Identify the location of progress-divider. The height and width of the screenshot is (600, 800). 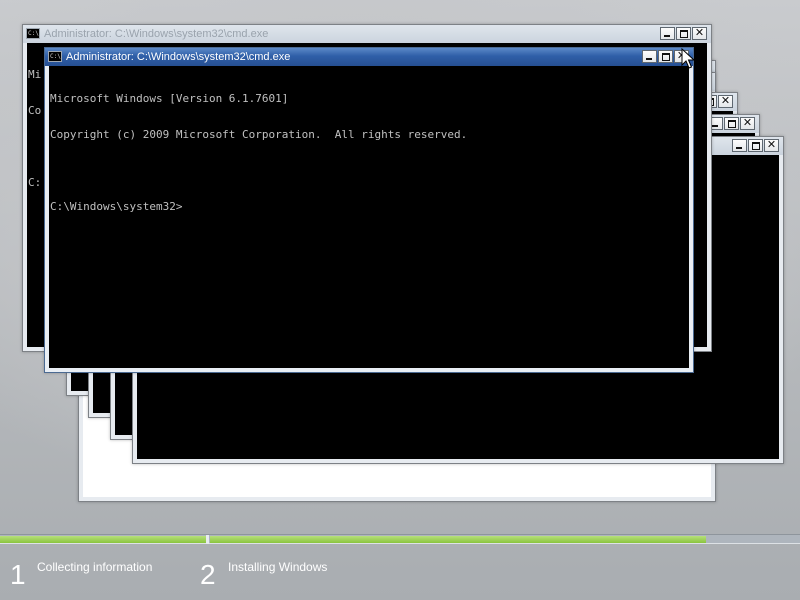
(207, 539).